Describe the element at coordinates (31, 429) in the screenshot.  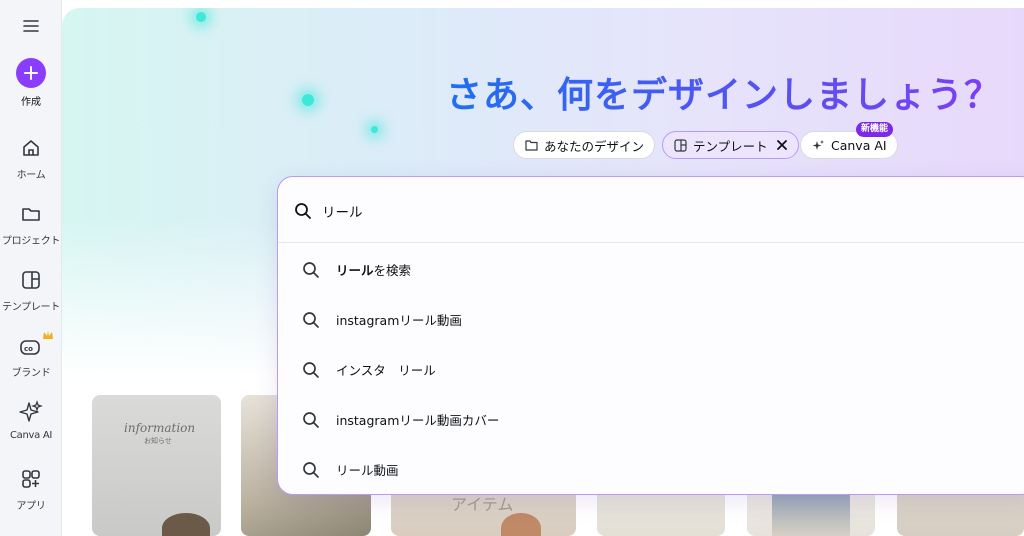
I see `sidebar-item-canva-ai: Canva AI` at that location.